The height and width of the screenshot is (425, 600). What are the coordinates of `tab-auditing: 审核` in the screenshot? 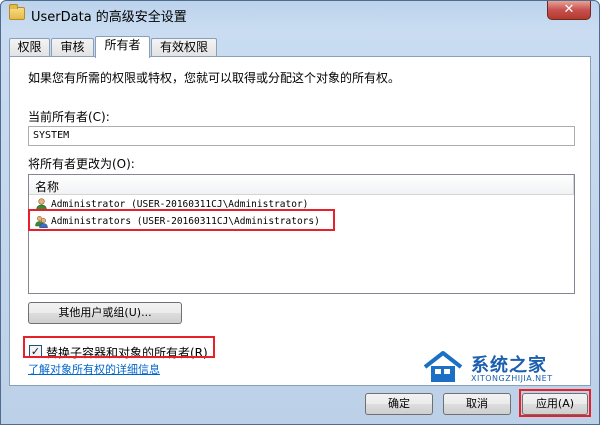 It's located at (72, 47).